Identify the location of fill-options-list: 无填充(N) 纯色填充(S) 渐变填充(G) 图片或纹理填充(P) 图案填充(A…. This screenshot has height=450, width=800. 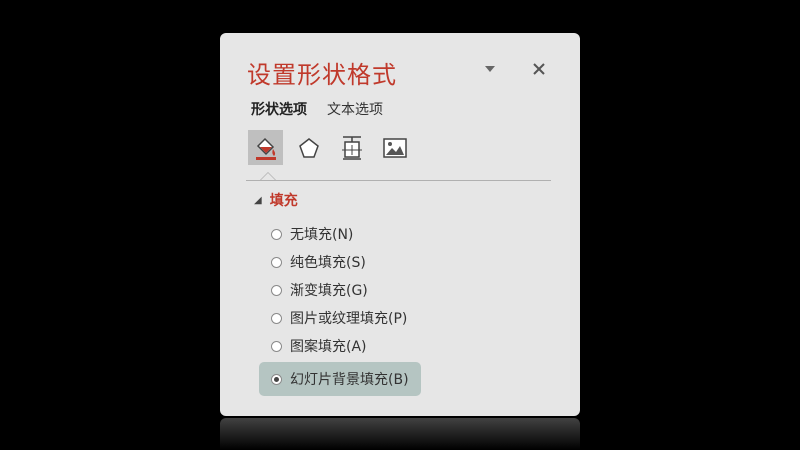
(340, 308).